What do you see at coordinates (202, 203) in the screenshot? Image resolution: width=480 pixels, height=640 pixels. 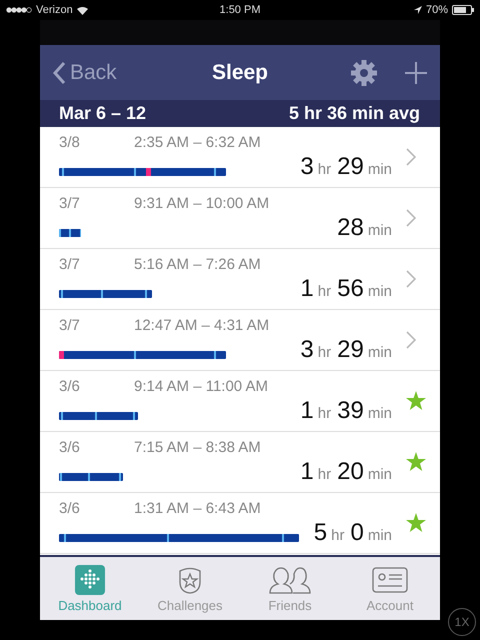 I see `log-times: 9:31 AM – 10:00 AM` at bounding box center [202, 203].